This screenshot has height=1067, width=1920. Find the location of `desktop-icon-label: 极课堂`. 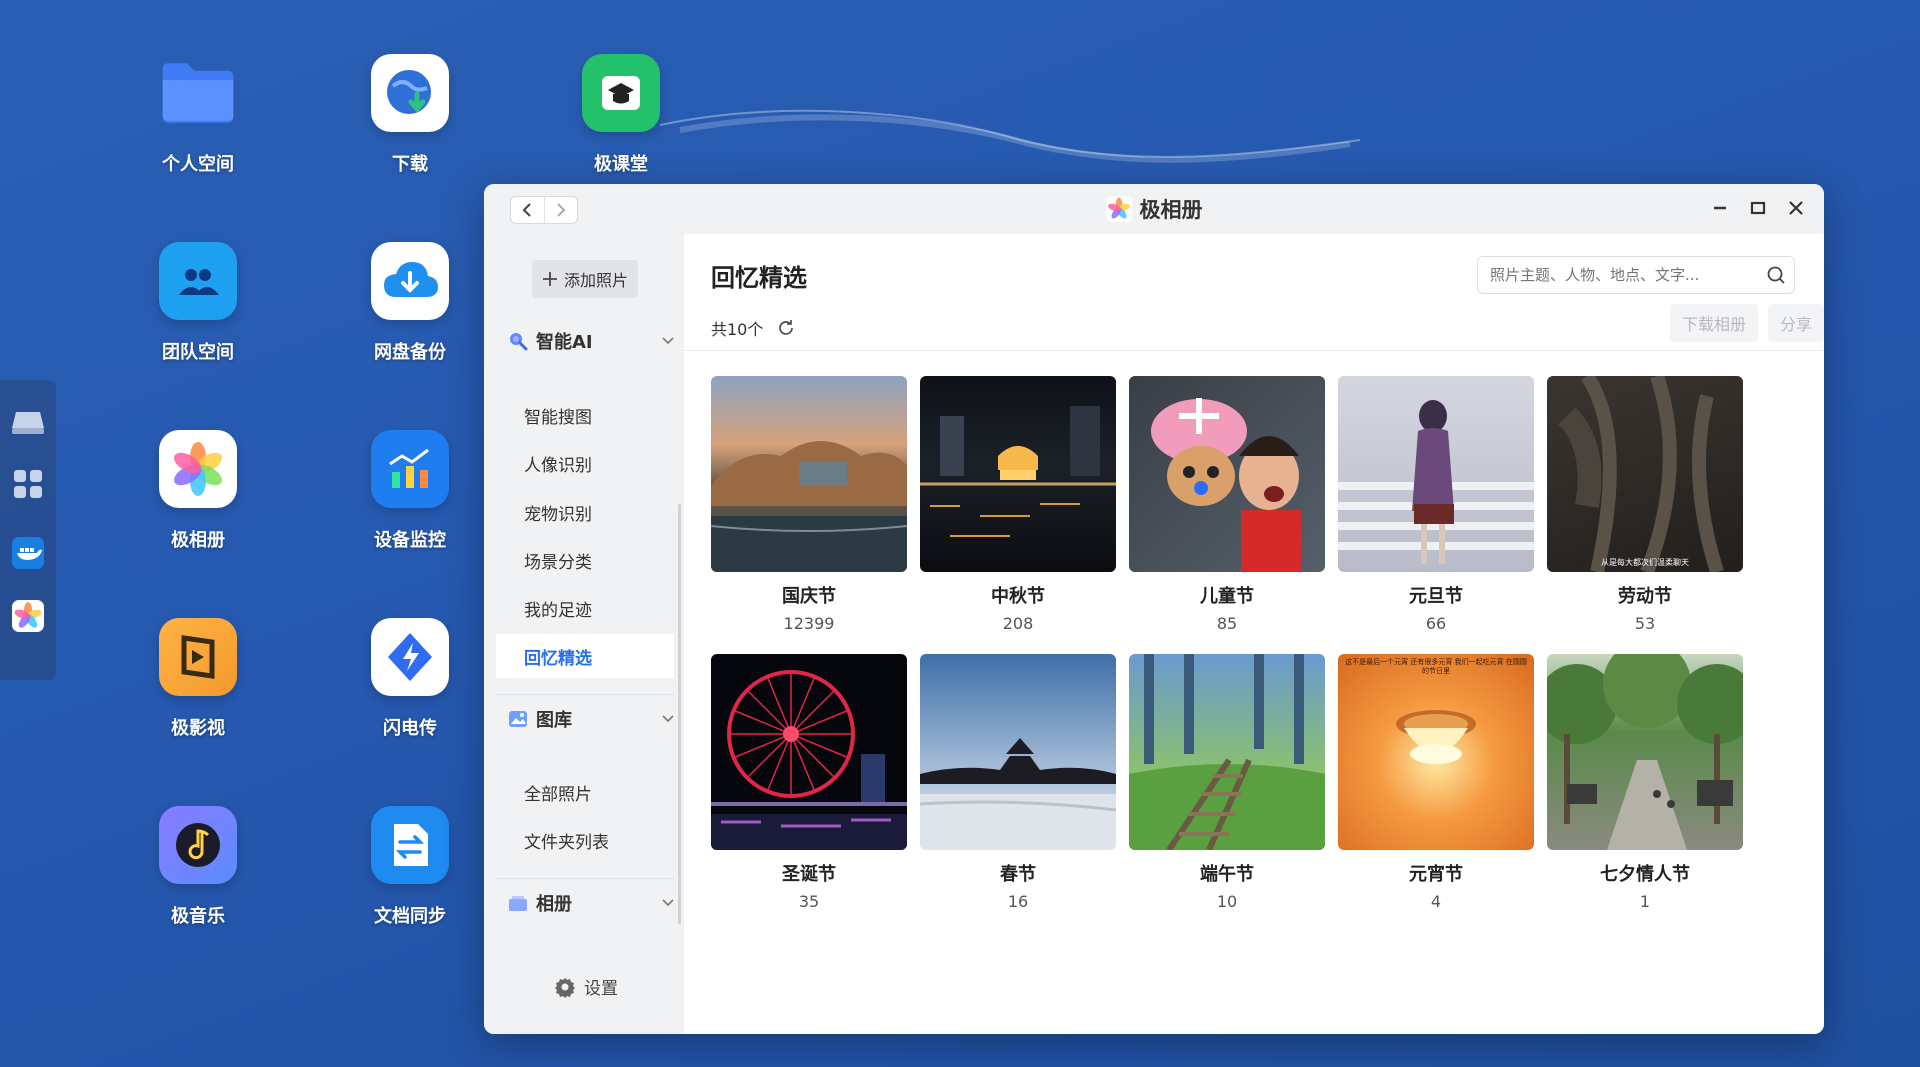

desktop-icon-label: 极课堂 is located at coordinates (621, 164).